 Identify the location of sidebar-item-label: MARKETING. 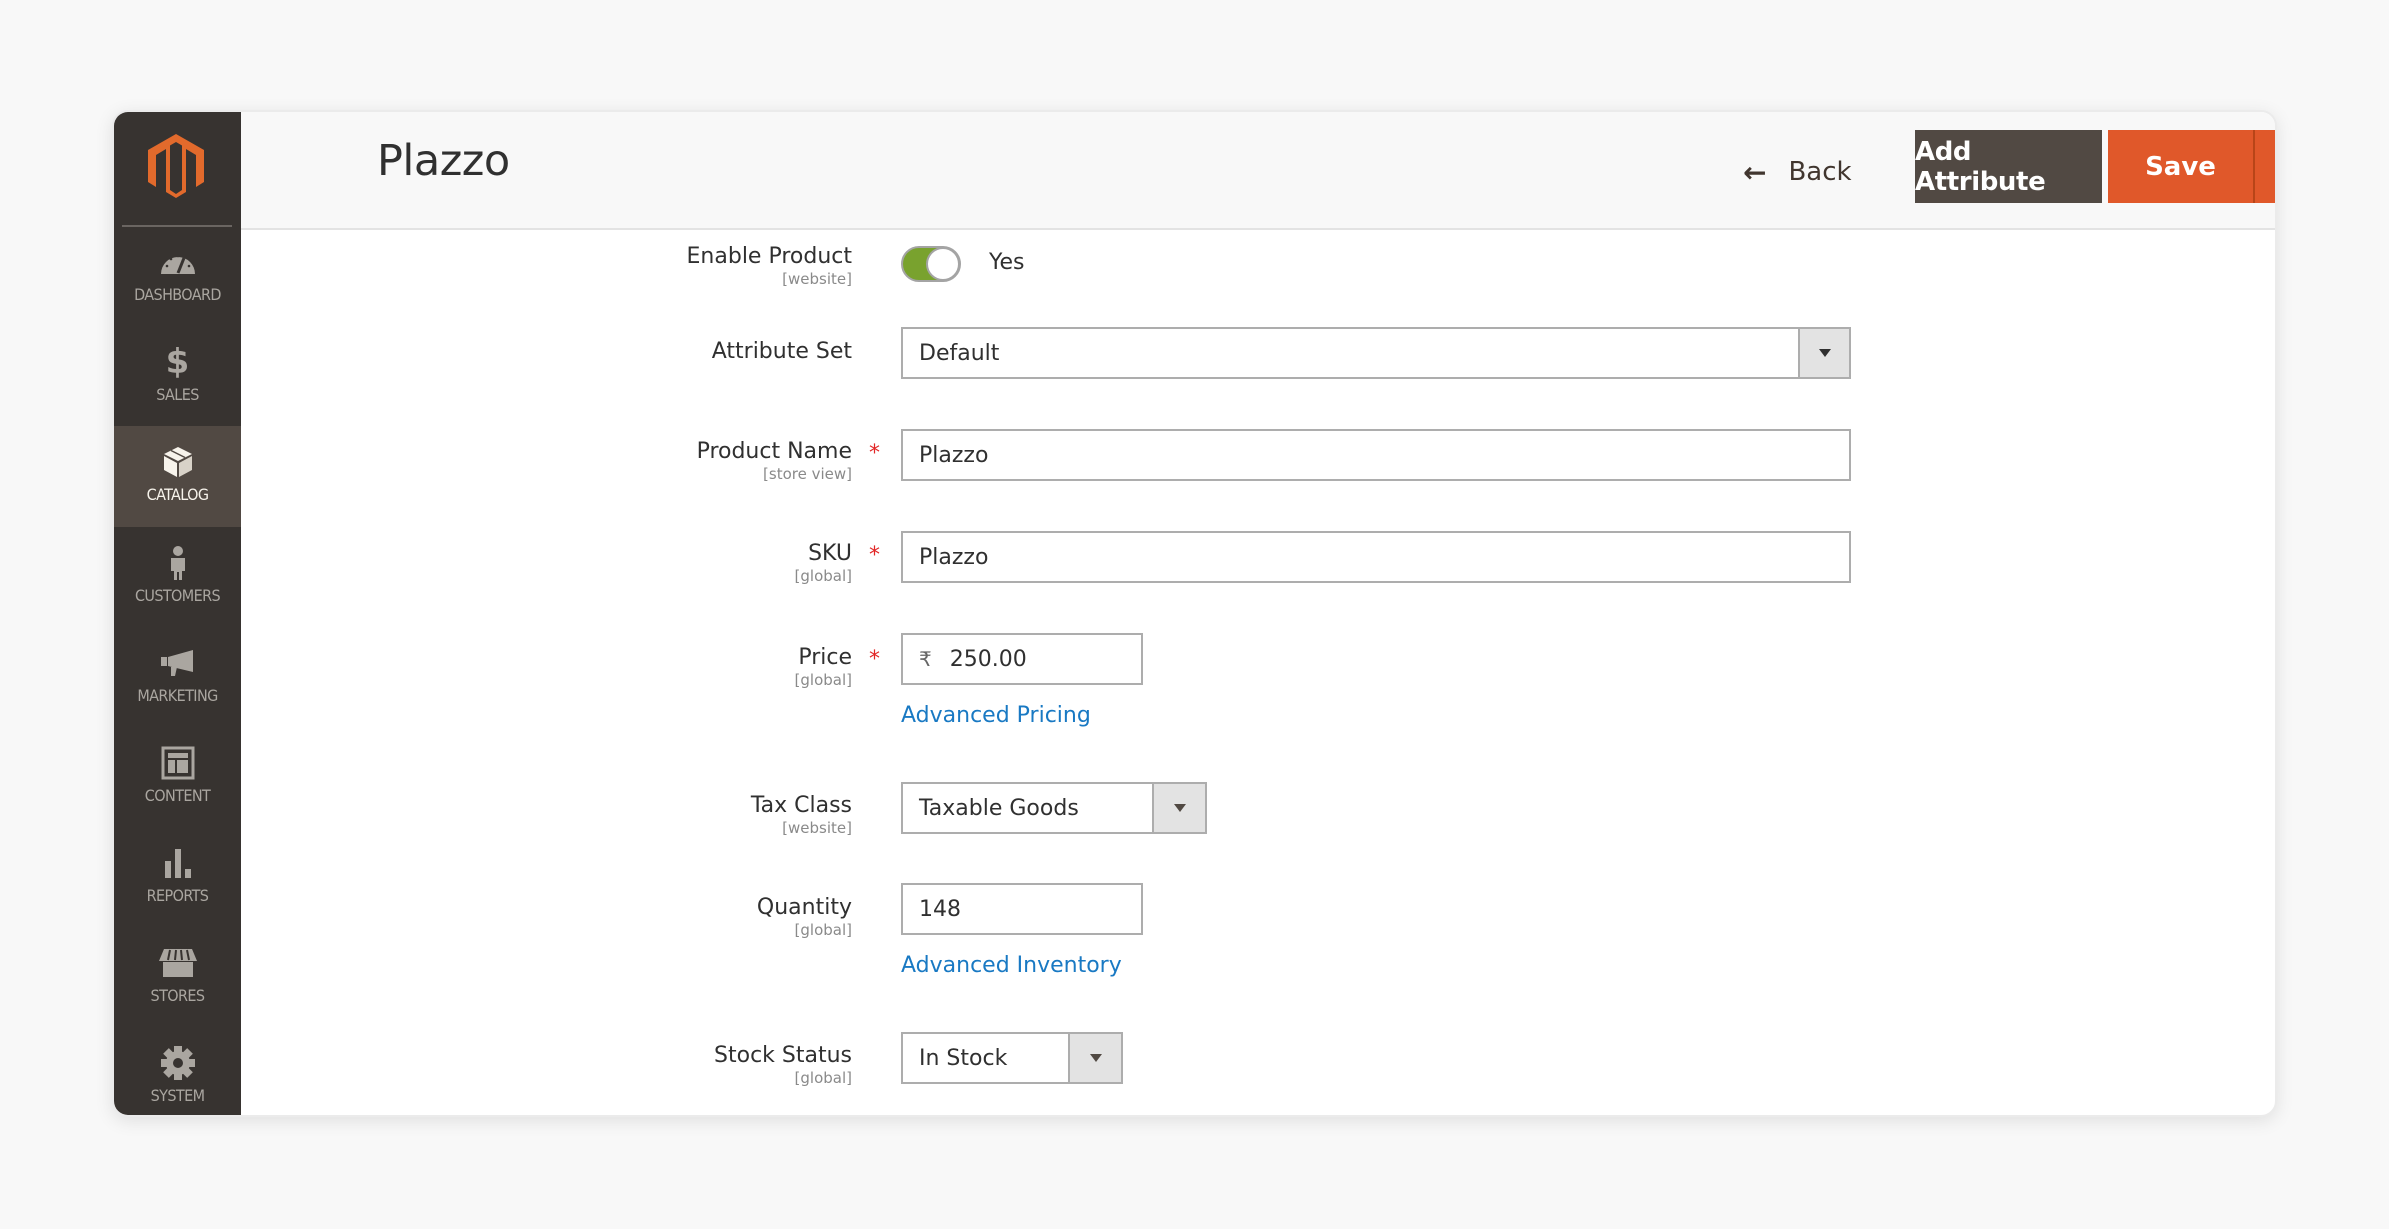
(177, 695).